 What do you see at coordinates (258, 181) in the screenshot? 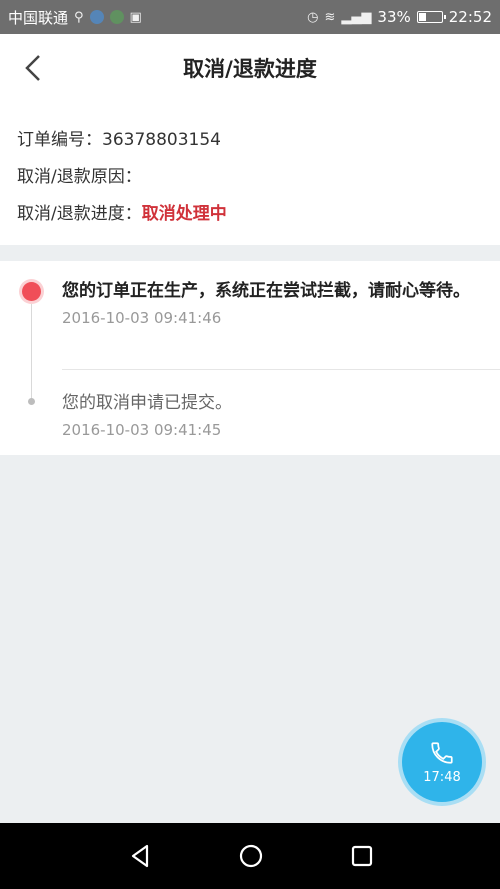
I see `refund-reason-row: 取消/退款原因：` at bounding box center [258, 181].